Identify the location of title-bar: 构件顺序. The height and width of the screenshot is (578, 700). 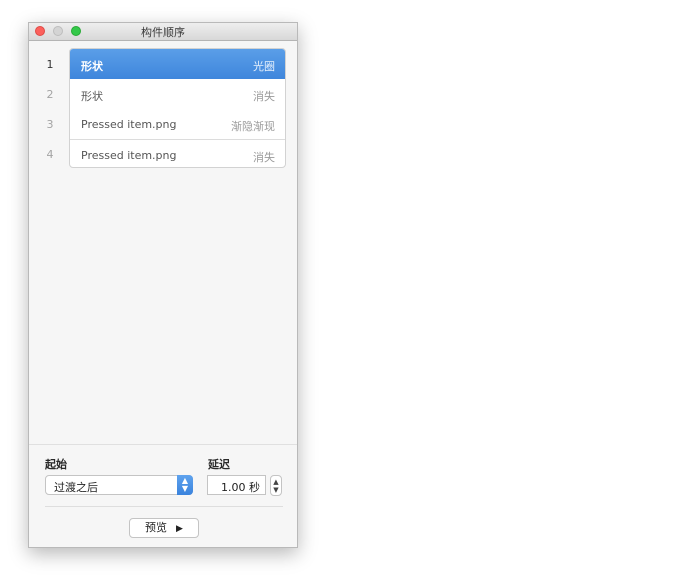
(163, 32).